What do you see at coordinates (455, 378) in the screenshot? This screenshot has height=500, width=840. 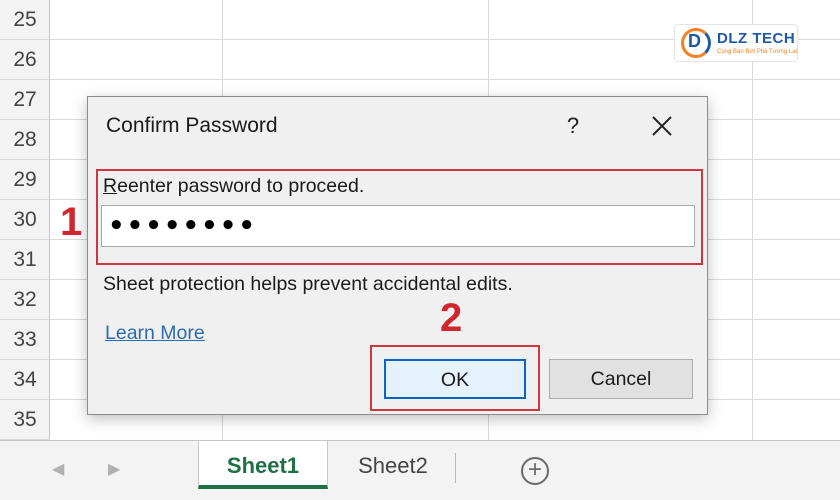 I see `highlight-box-step2` at bounding box center [455, 378].